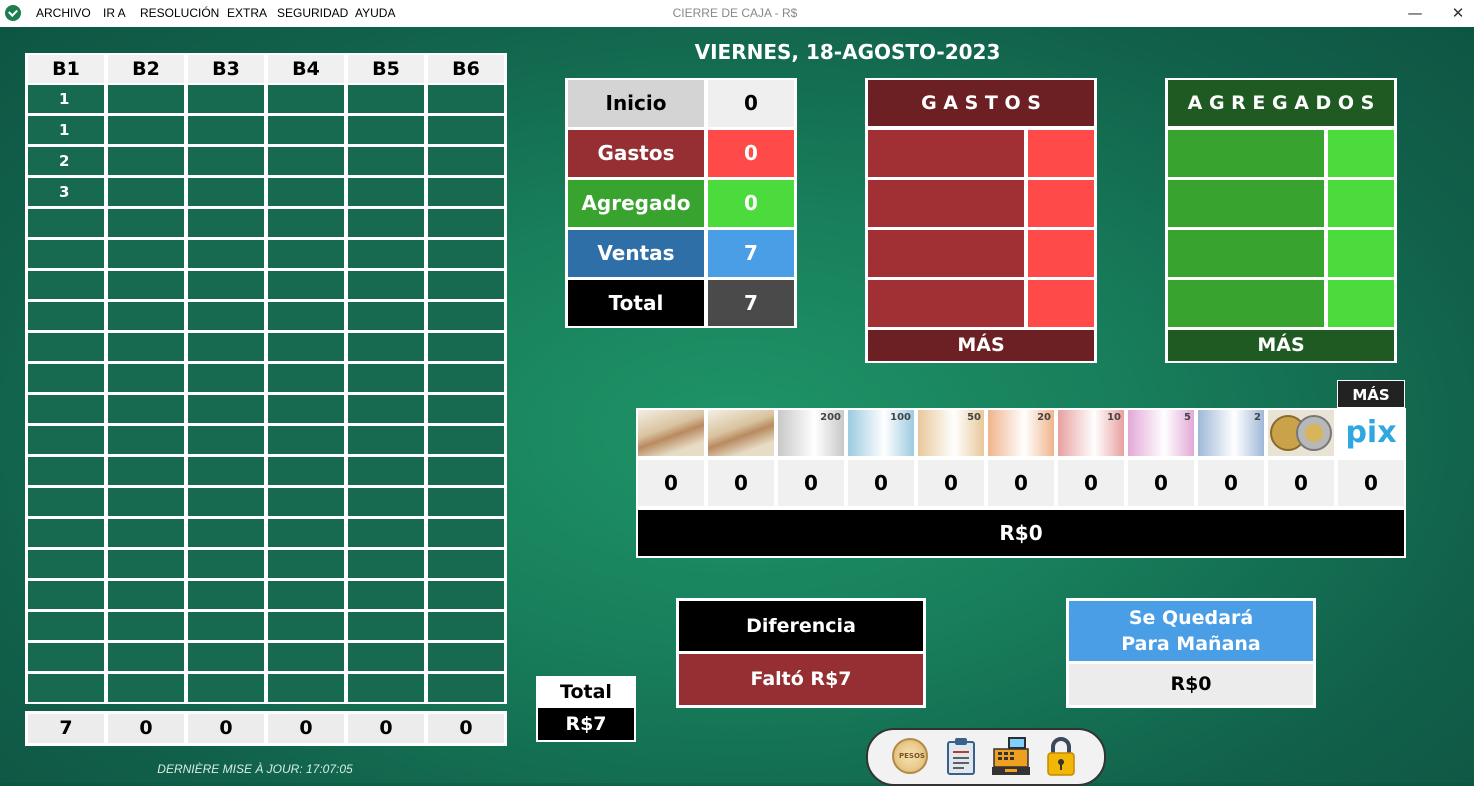  I want to click on menu-seguridad: SEGURIDAD, so click(312, 13).